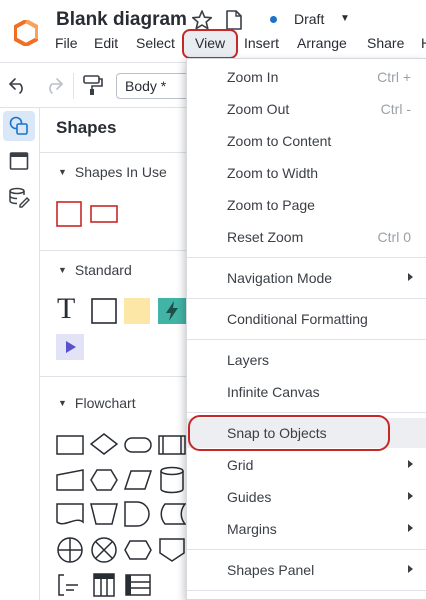  What do you see at coordinates (103, 270) in the screenshot?
I see `section-label: Standard` at bounding box center [103, 270].